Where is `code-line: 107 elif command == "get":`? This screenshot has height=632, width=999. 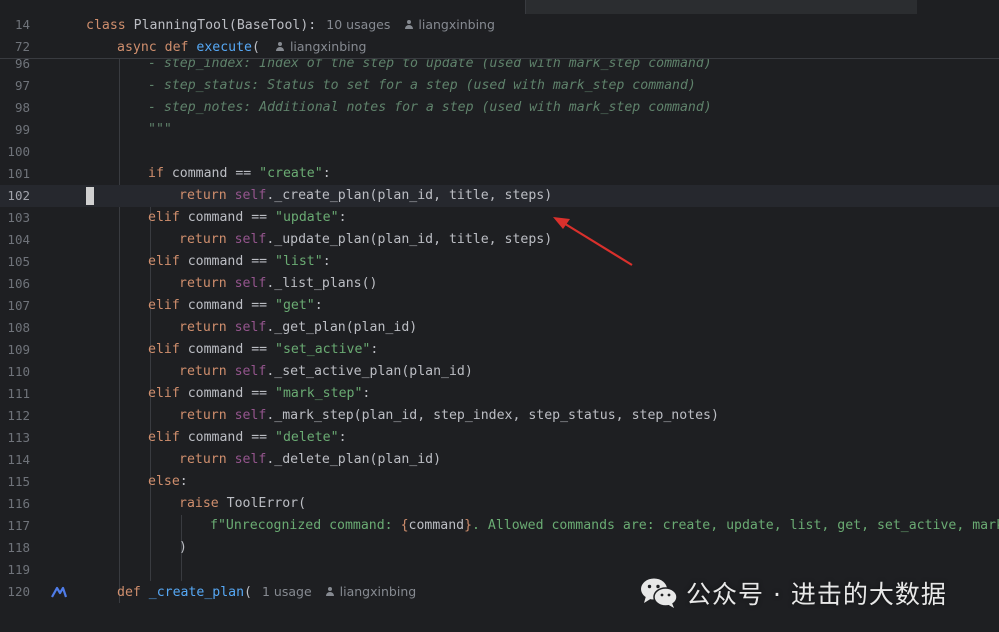
code-line: 107 elif command == "get": is located at coordinates (499, 306).